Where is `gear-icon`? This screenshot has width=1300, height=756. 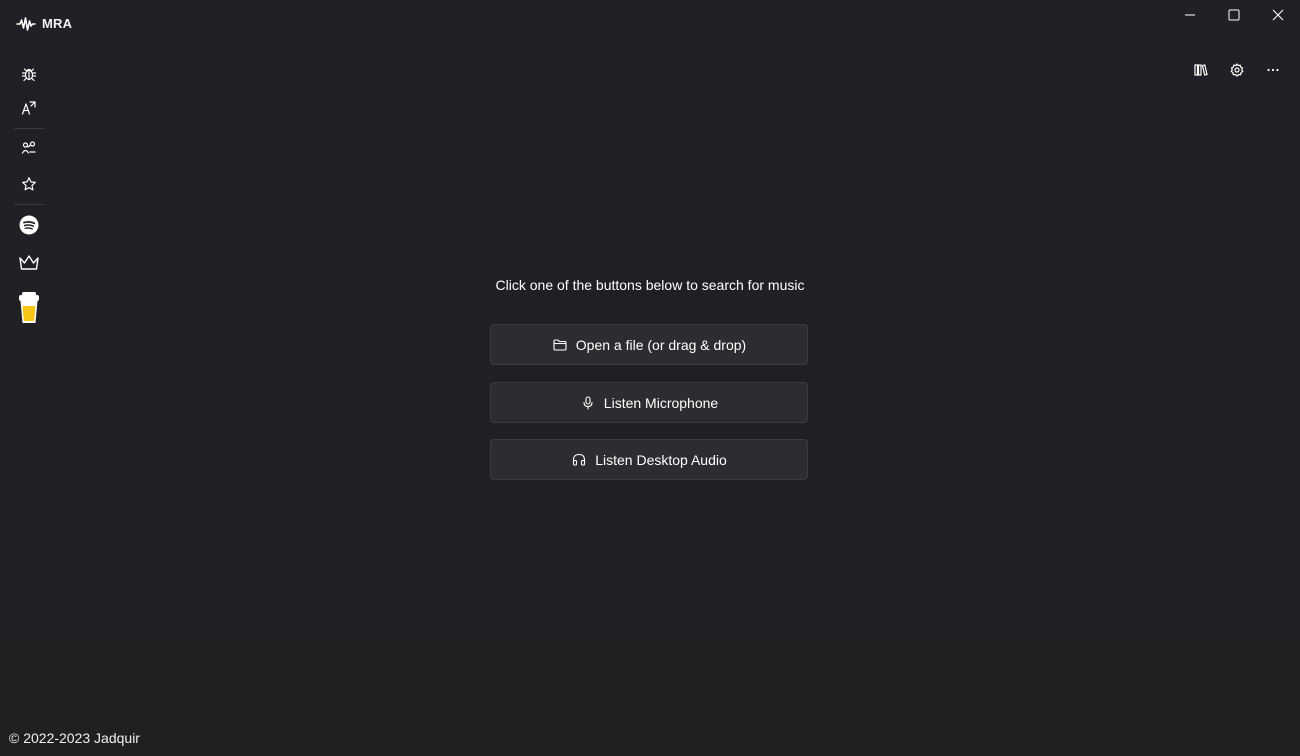
gear-icon is located at coordinates (1237, 70).